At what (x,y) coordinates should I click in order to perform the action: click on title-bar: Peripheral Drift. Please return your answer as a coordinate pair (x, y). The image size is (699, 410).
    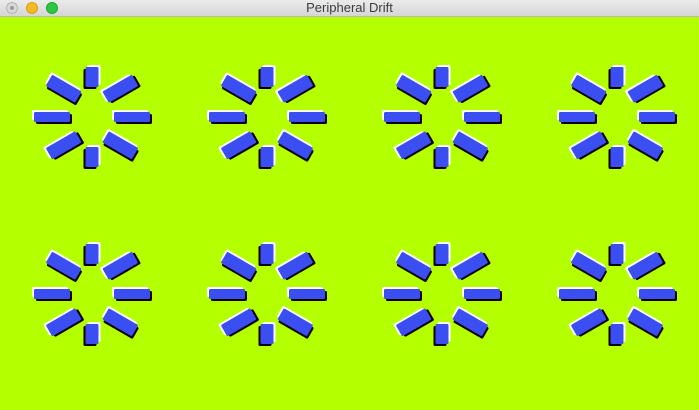
    Looking at the image, I should click on (349, 8).